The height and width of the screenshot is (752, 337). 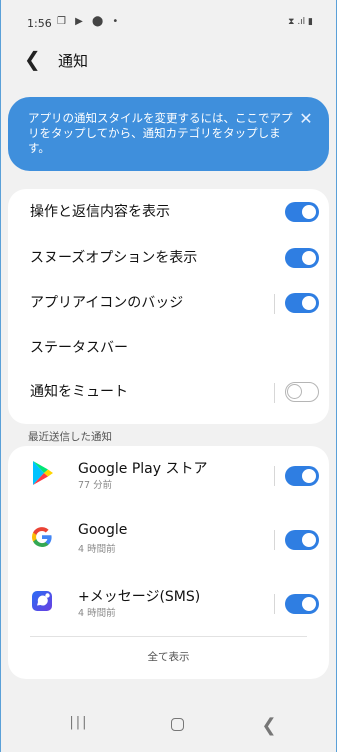 What do you see at coordinates (100, 212) in the screenshot?
I see `setting-label: 操作と返信内容を表示` at bounding box center [100, 212].